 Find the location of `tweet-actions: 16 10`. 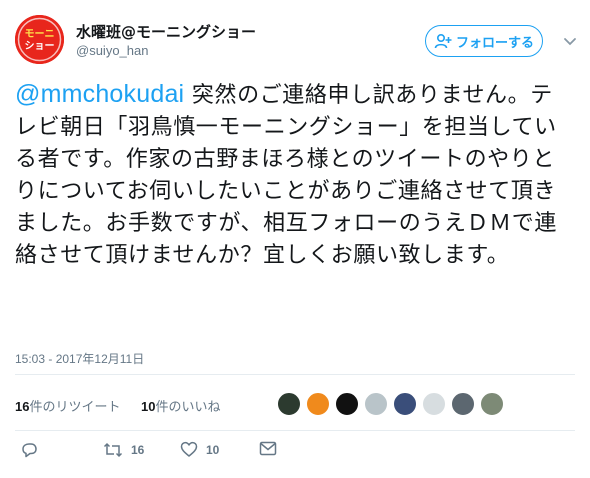

tweet-actions: 16 10 is located at coordinates (295, 451).